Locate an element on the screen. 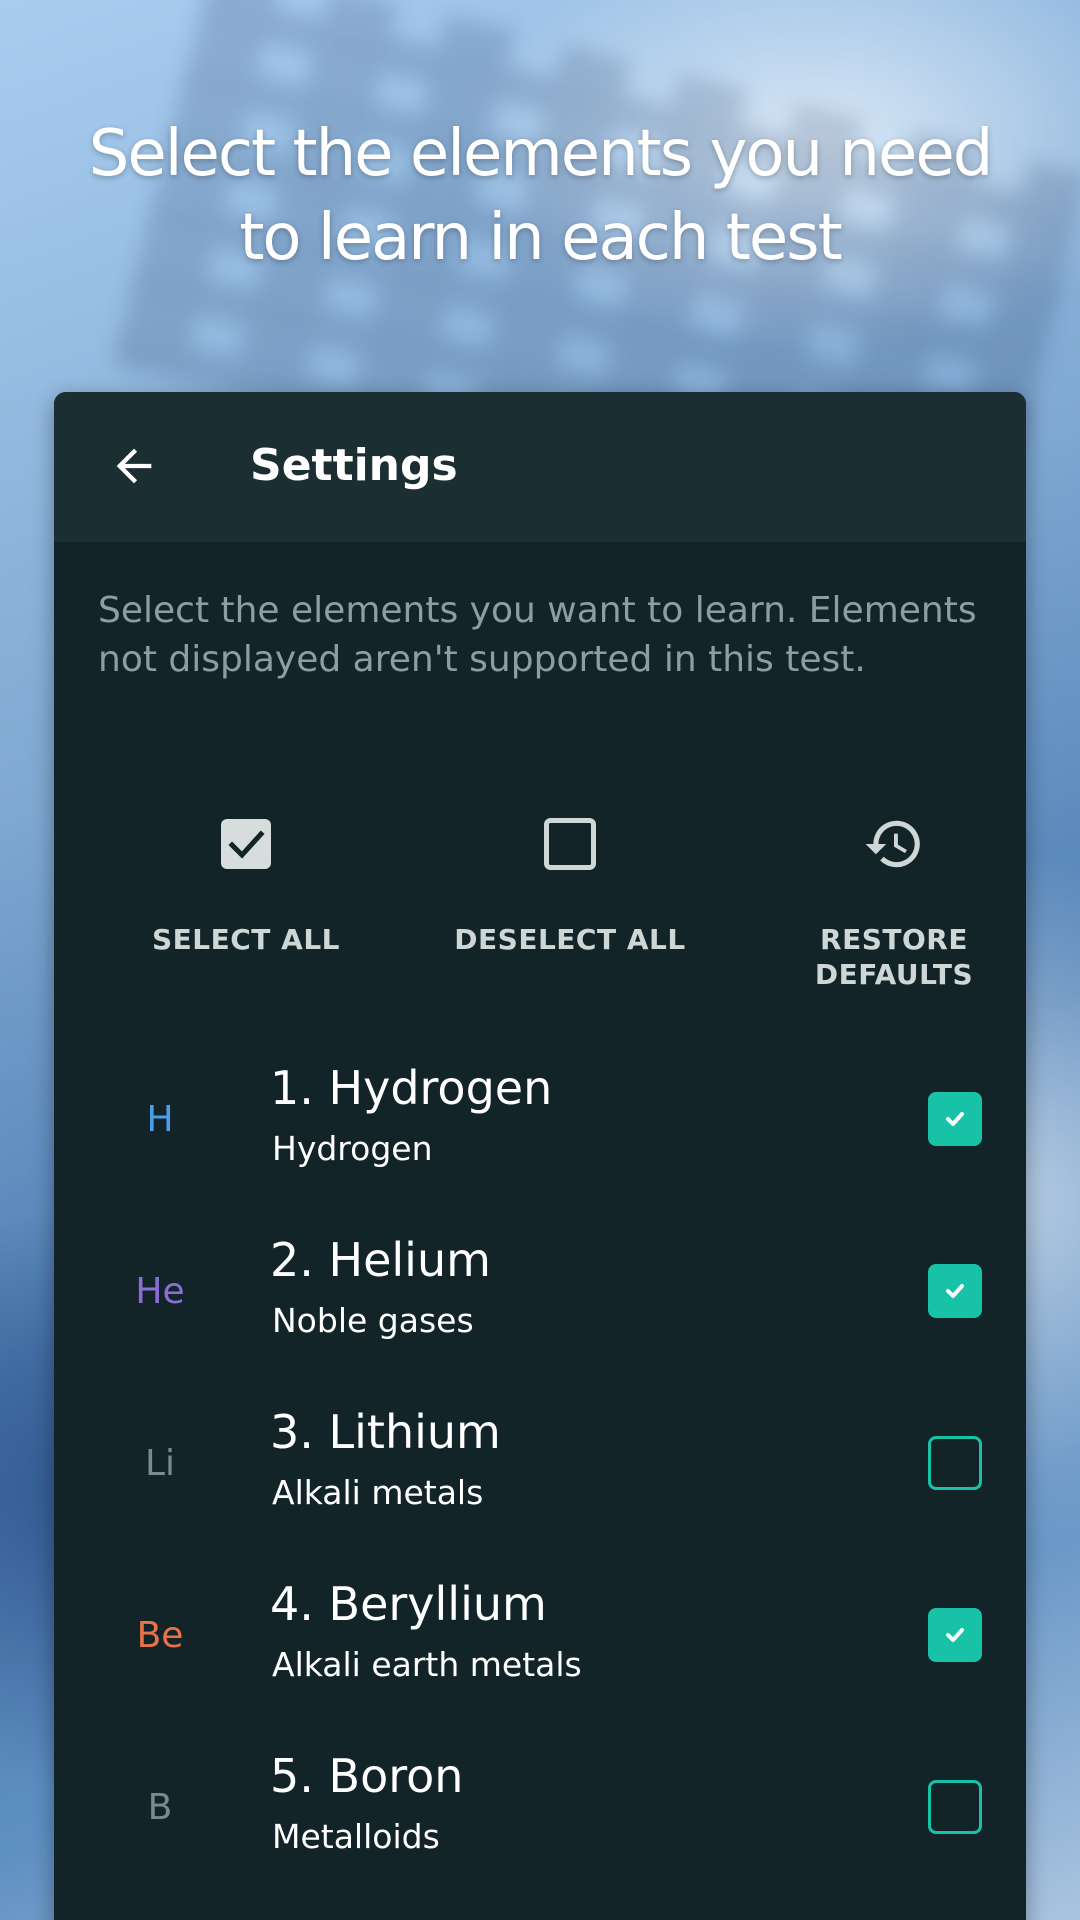 The image size is (1080, 1920). checkbox-checked-icon is located at coordinates (246, 844).